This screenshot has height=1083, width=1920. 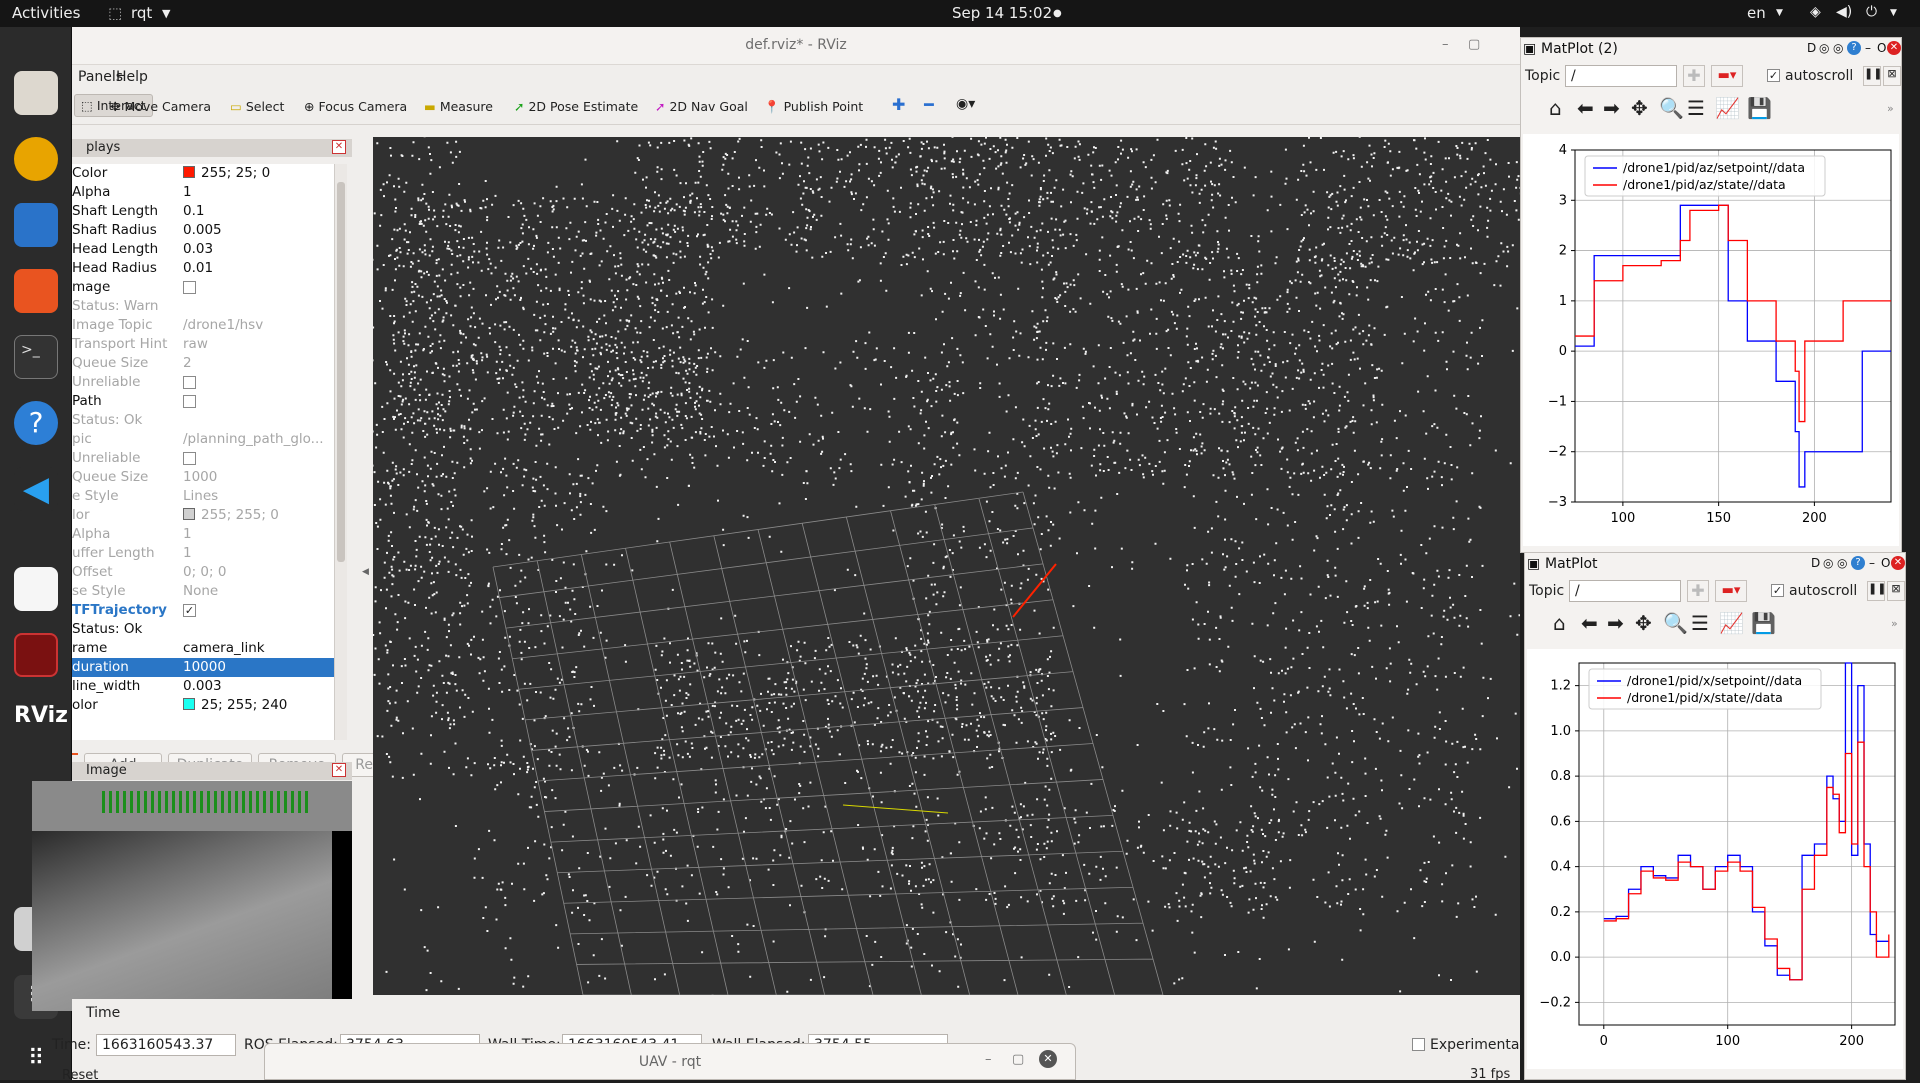 What do you see at coordinates (36, 225) in the screenshot?
I see `writer-icon` at bounding box center [36, 225].